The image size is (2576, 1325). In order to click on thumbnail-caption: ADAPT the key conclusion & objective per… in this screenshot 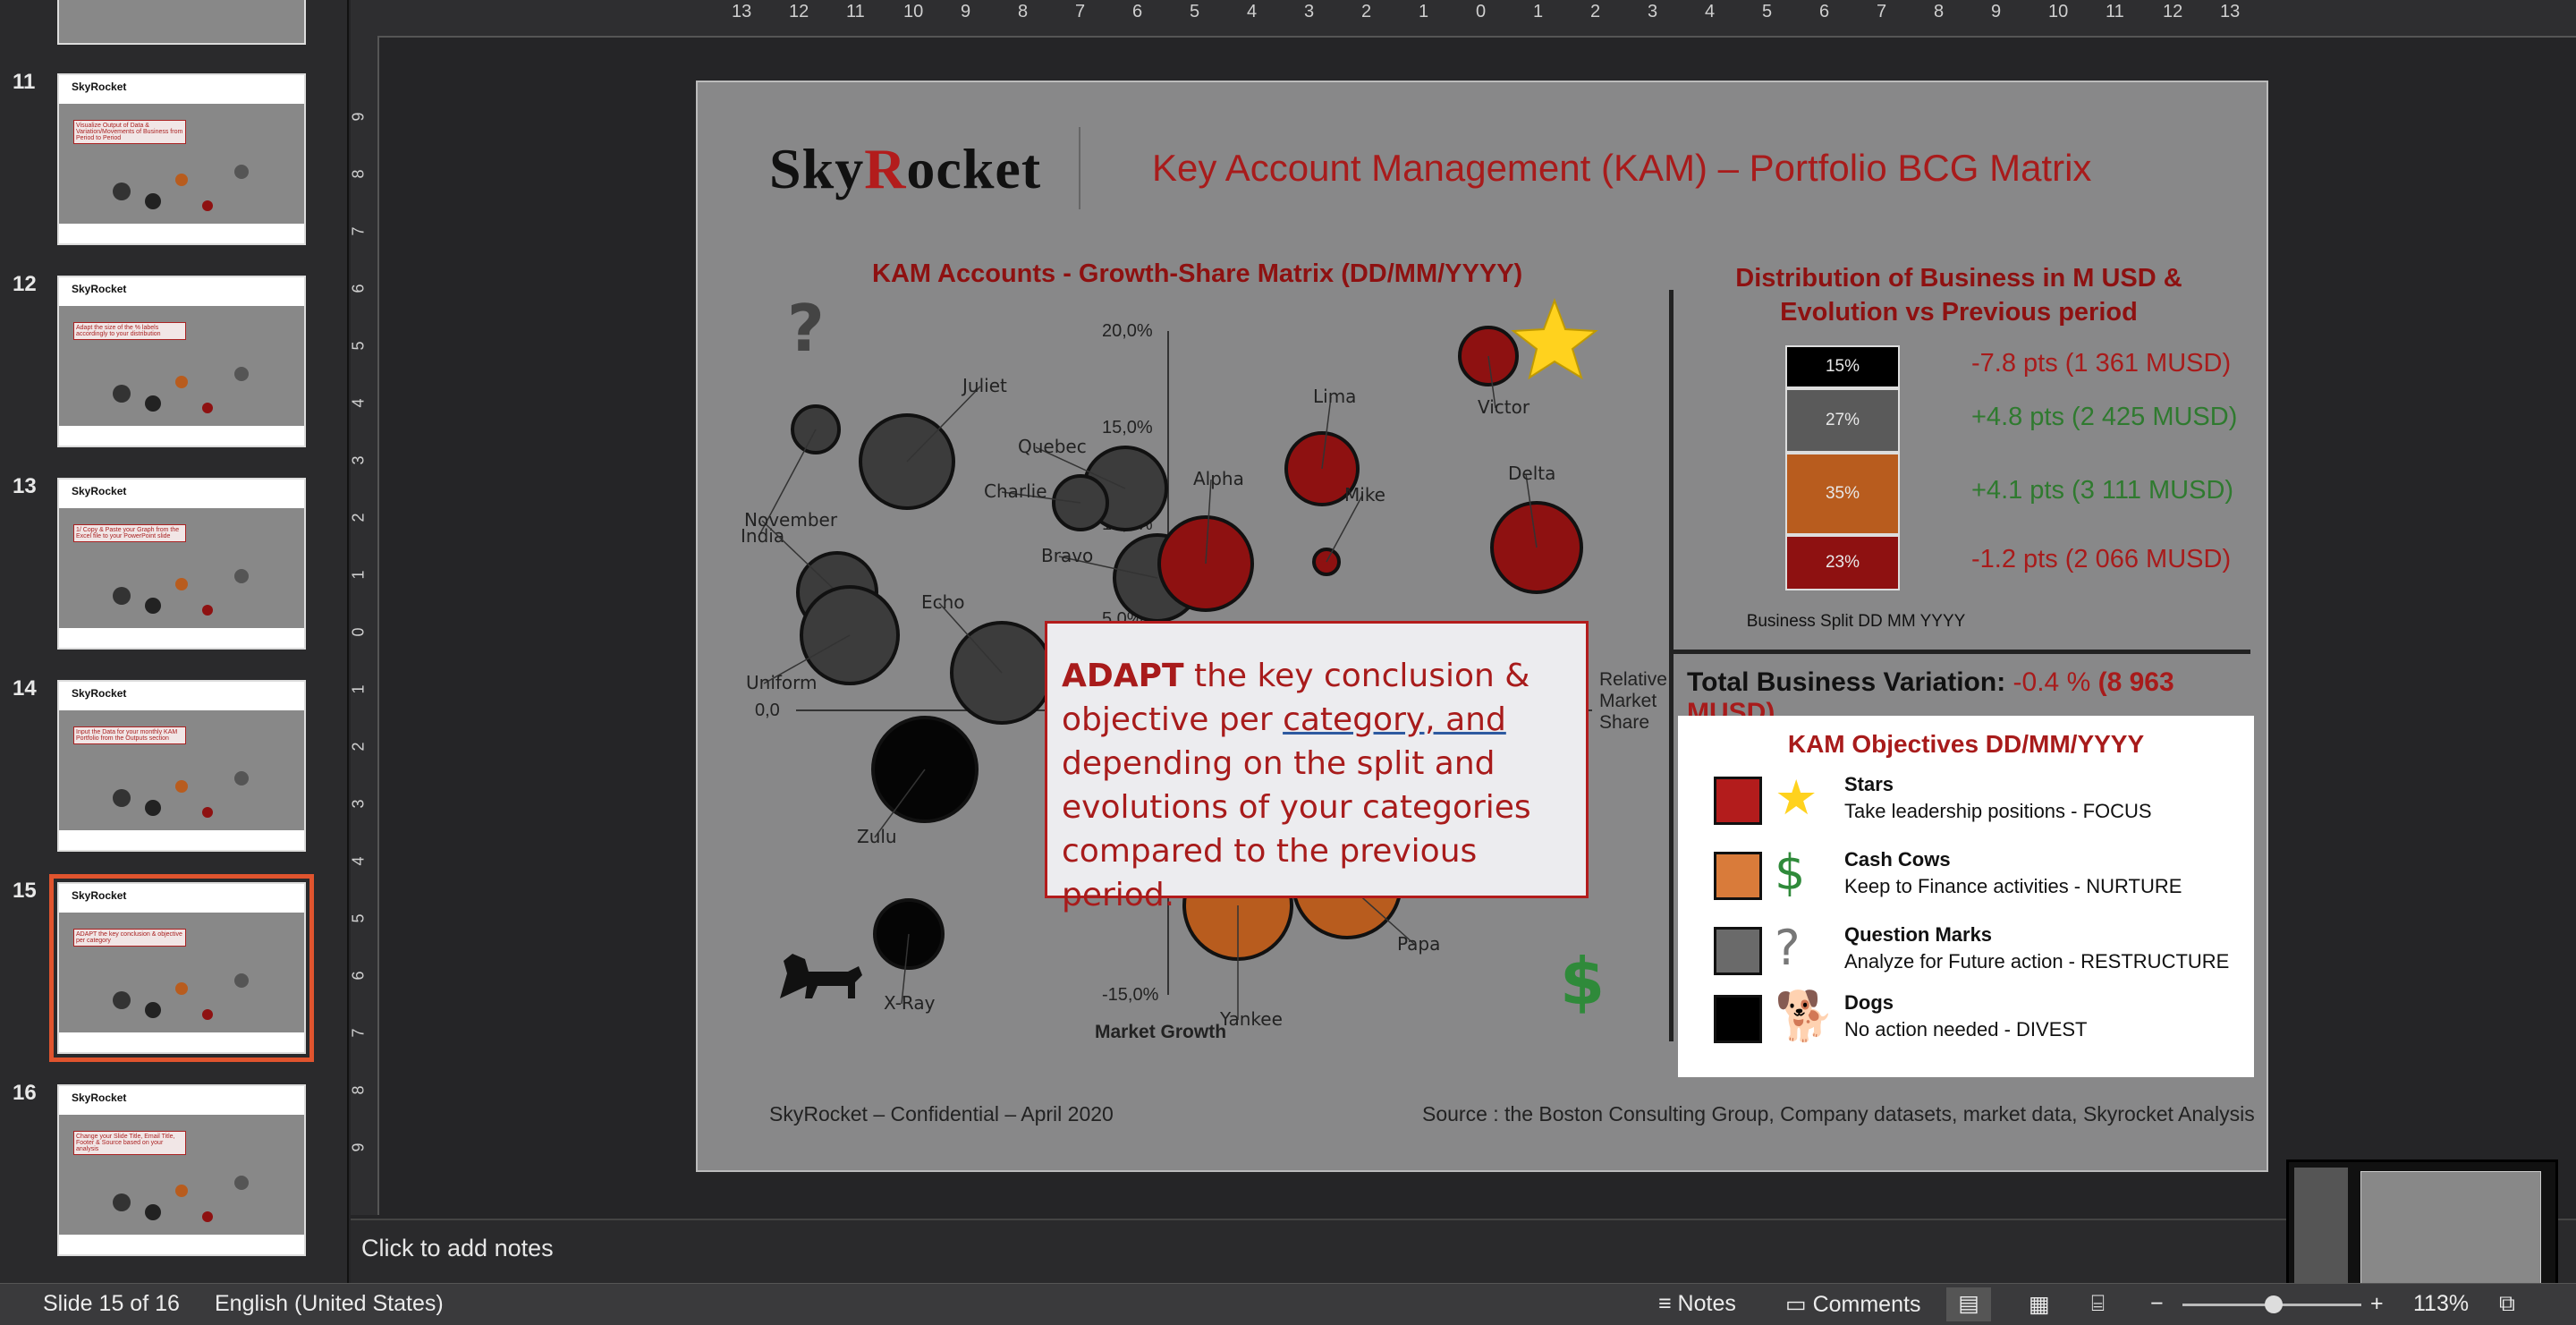, I will do `click(129, 938)`.